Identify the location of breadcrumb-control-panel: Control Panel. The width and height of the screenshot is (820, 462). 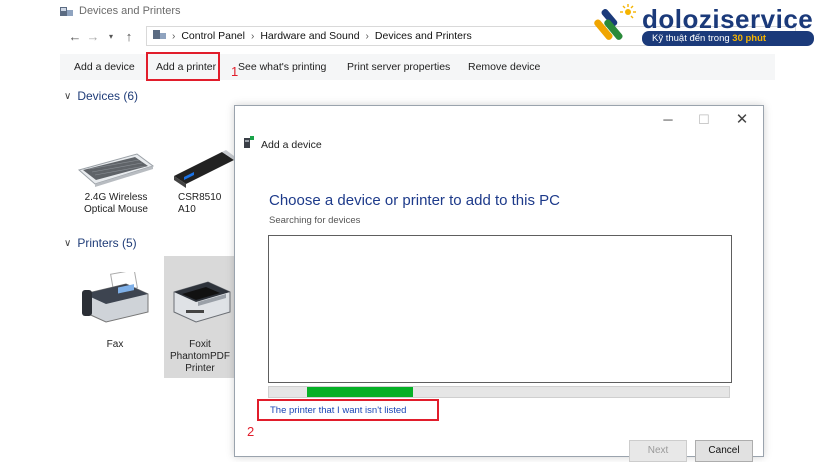
(213, 36).